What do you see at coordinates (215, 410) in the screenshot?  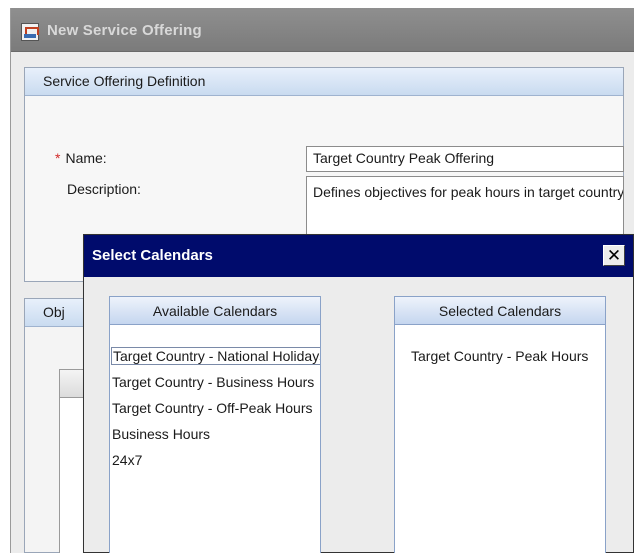 I see `available-calendar-item: Target Country - Off-Peak Hours` at bounding box center [215, 410].